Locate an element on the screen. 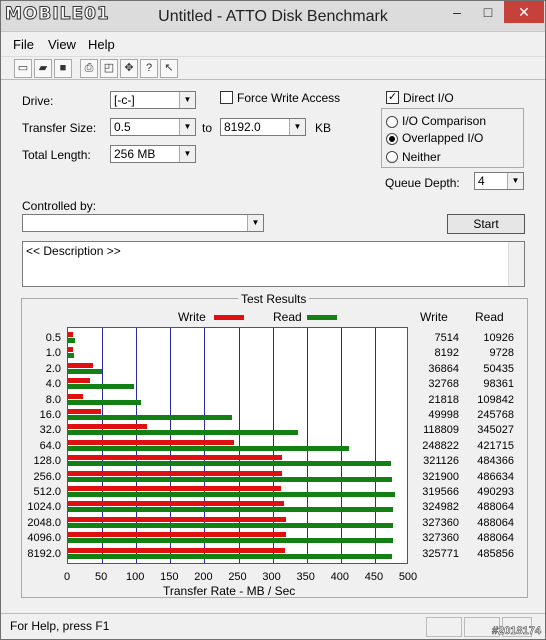 This screenshot has height=640, width=546. total-length-select: 256 MB ▼ is located at coordinates (153, 154).